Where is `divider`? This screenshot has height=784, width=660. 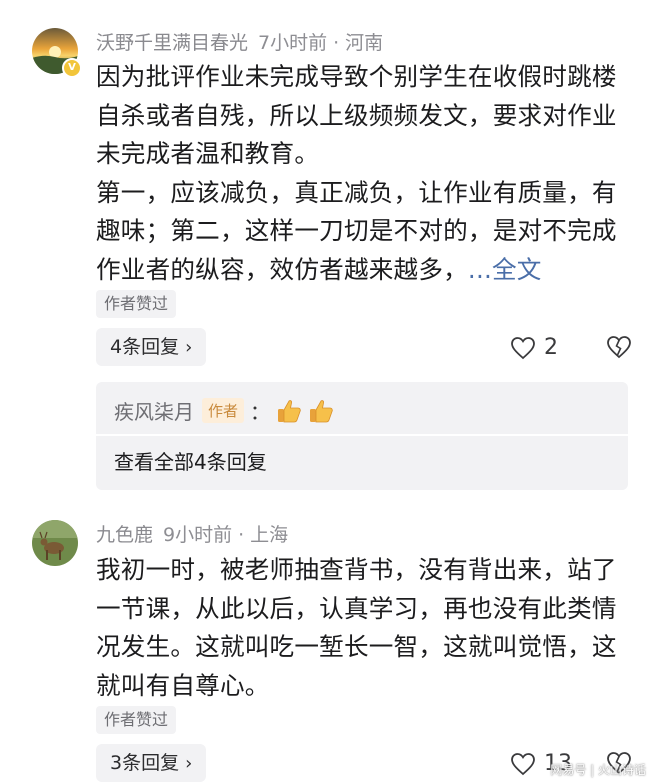 divider is located at coordinates (362, 435).